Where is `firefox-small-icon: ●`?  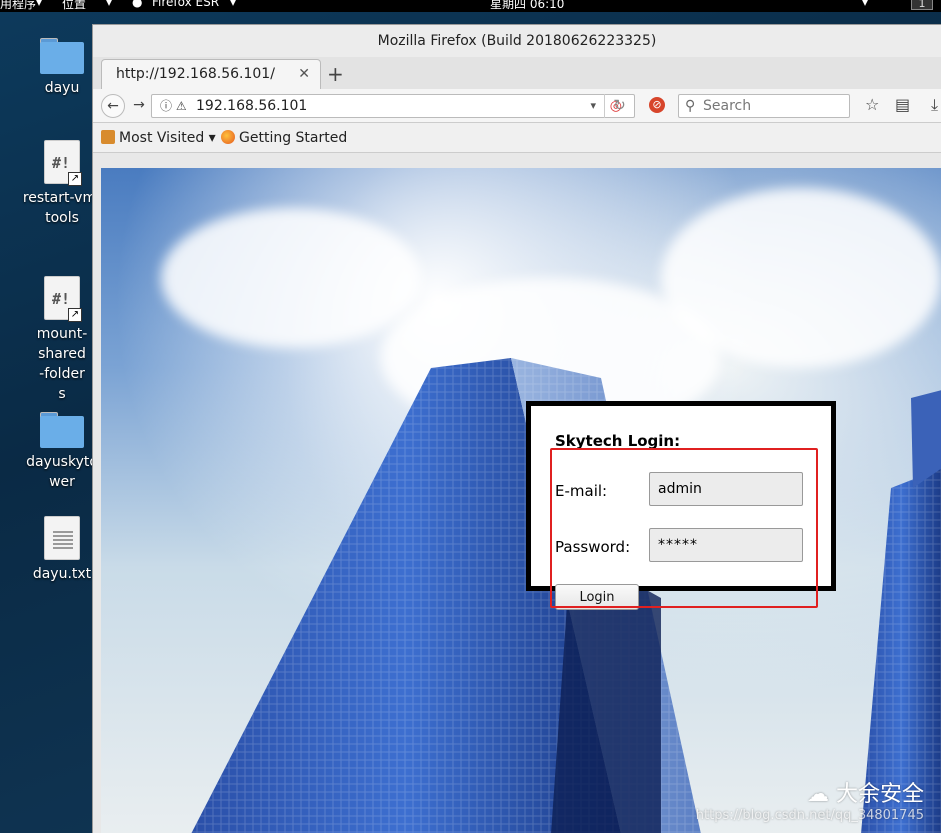
firefox-small-icon: ● is located at coordinates (137, 4).